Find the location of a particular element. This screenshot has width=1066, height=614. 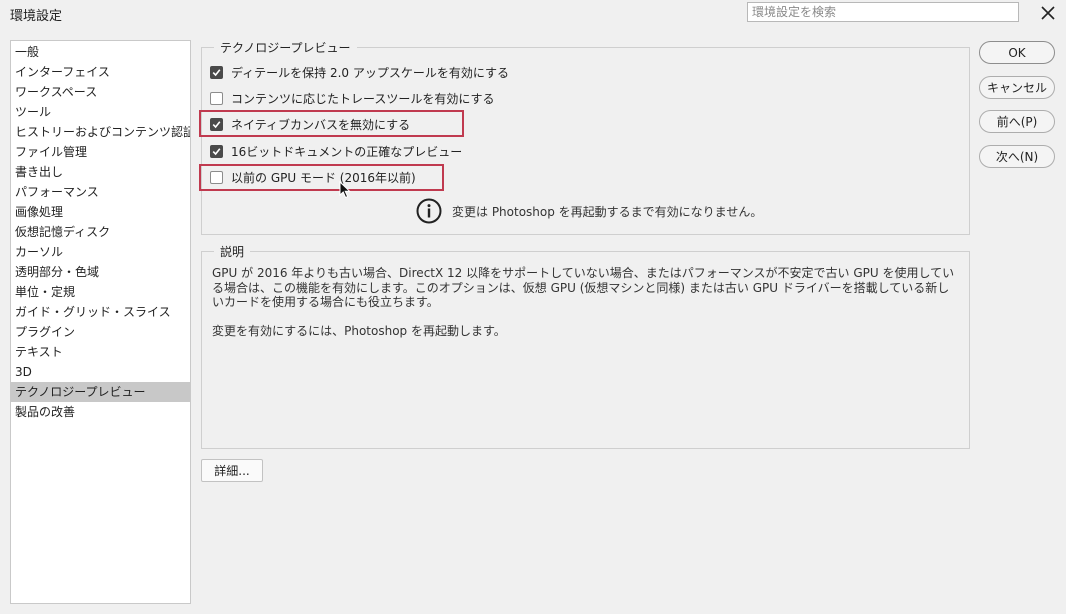

option-legacy-gpu-mode: 以前の GPU モード (2016年以前) is located at coordinates (313, 177).